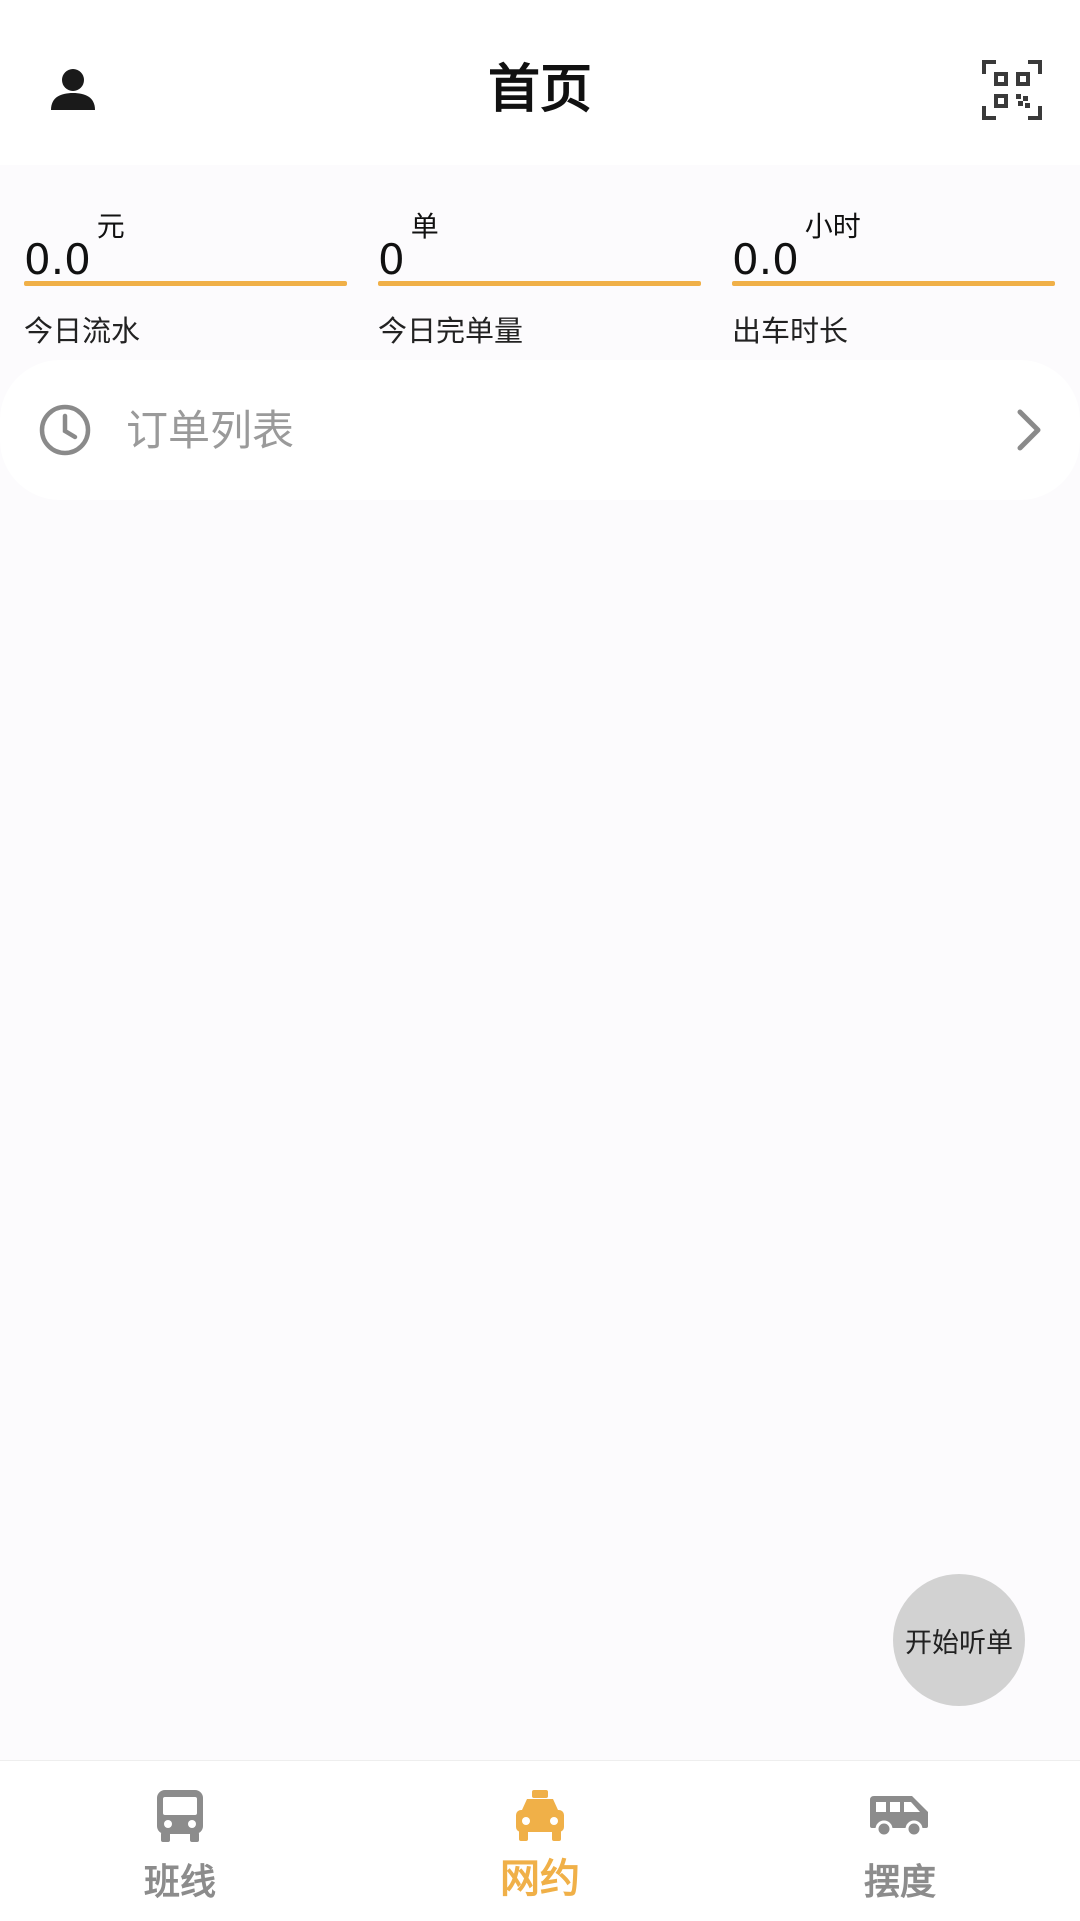  Describe the element at coordinates (899, 1817) in the screenshot. I see `van-icon` at that location.